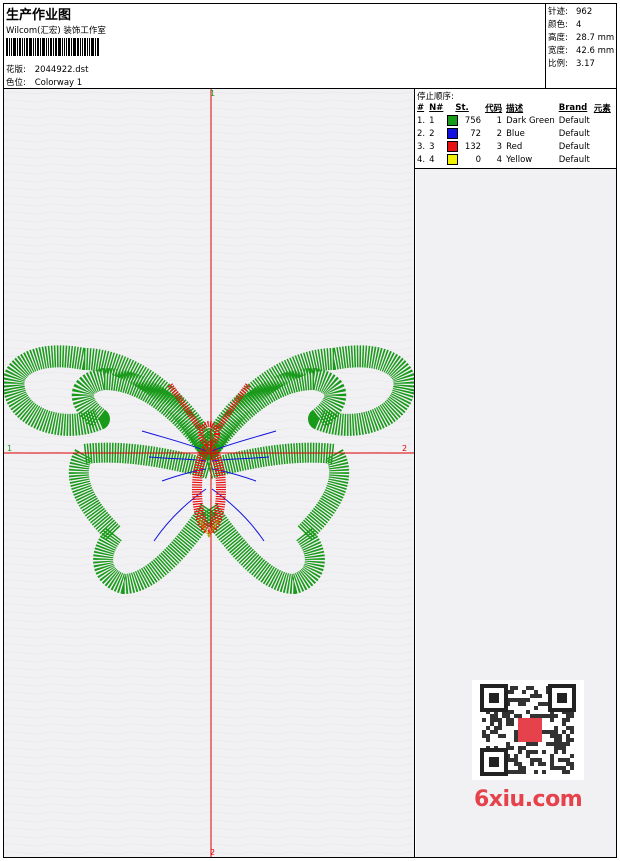  Describe the element at coordinates (435, 97) in the screenshot. I see `stop-sequence-title: 停止顺序:` at that location.